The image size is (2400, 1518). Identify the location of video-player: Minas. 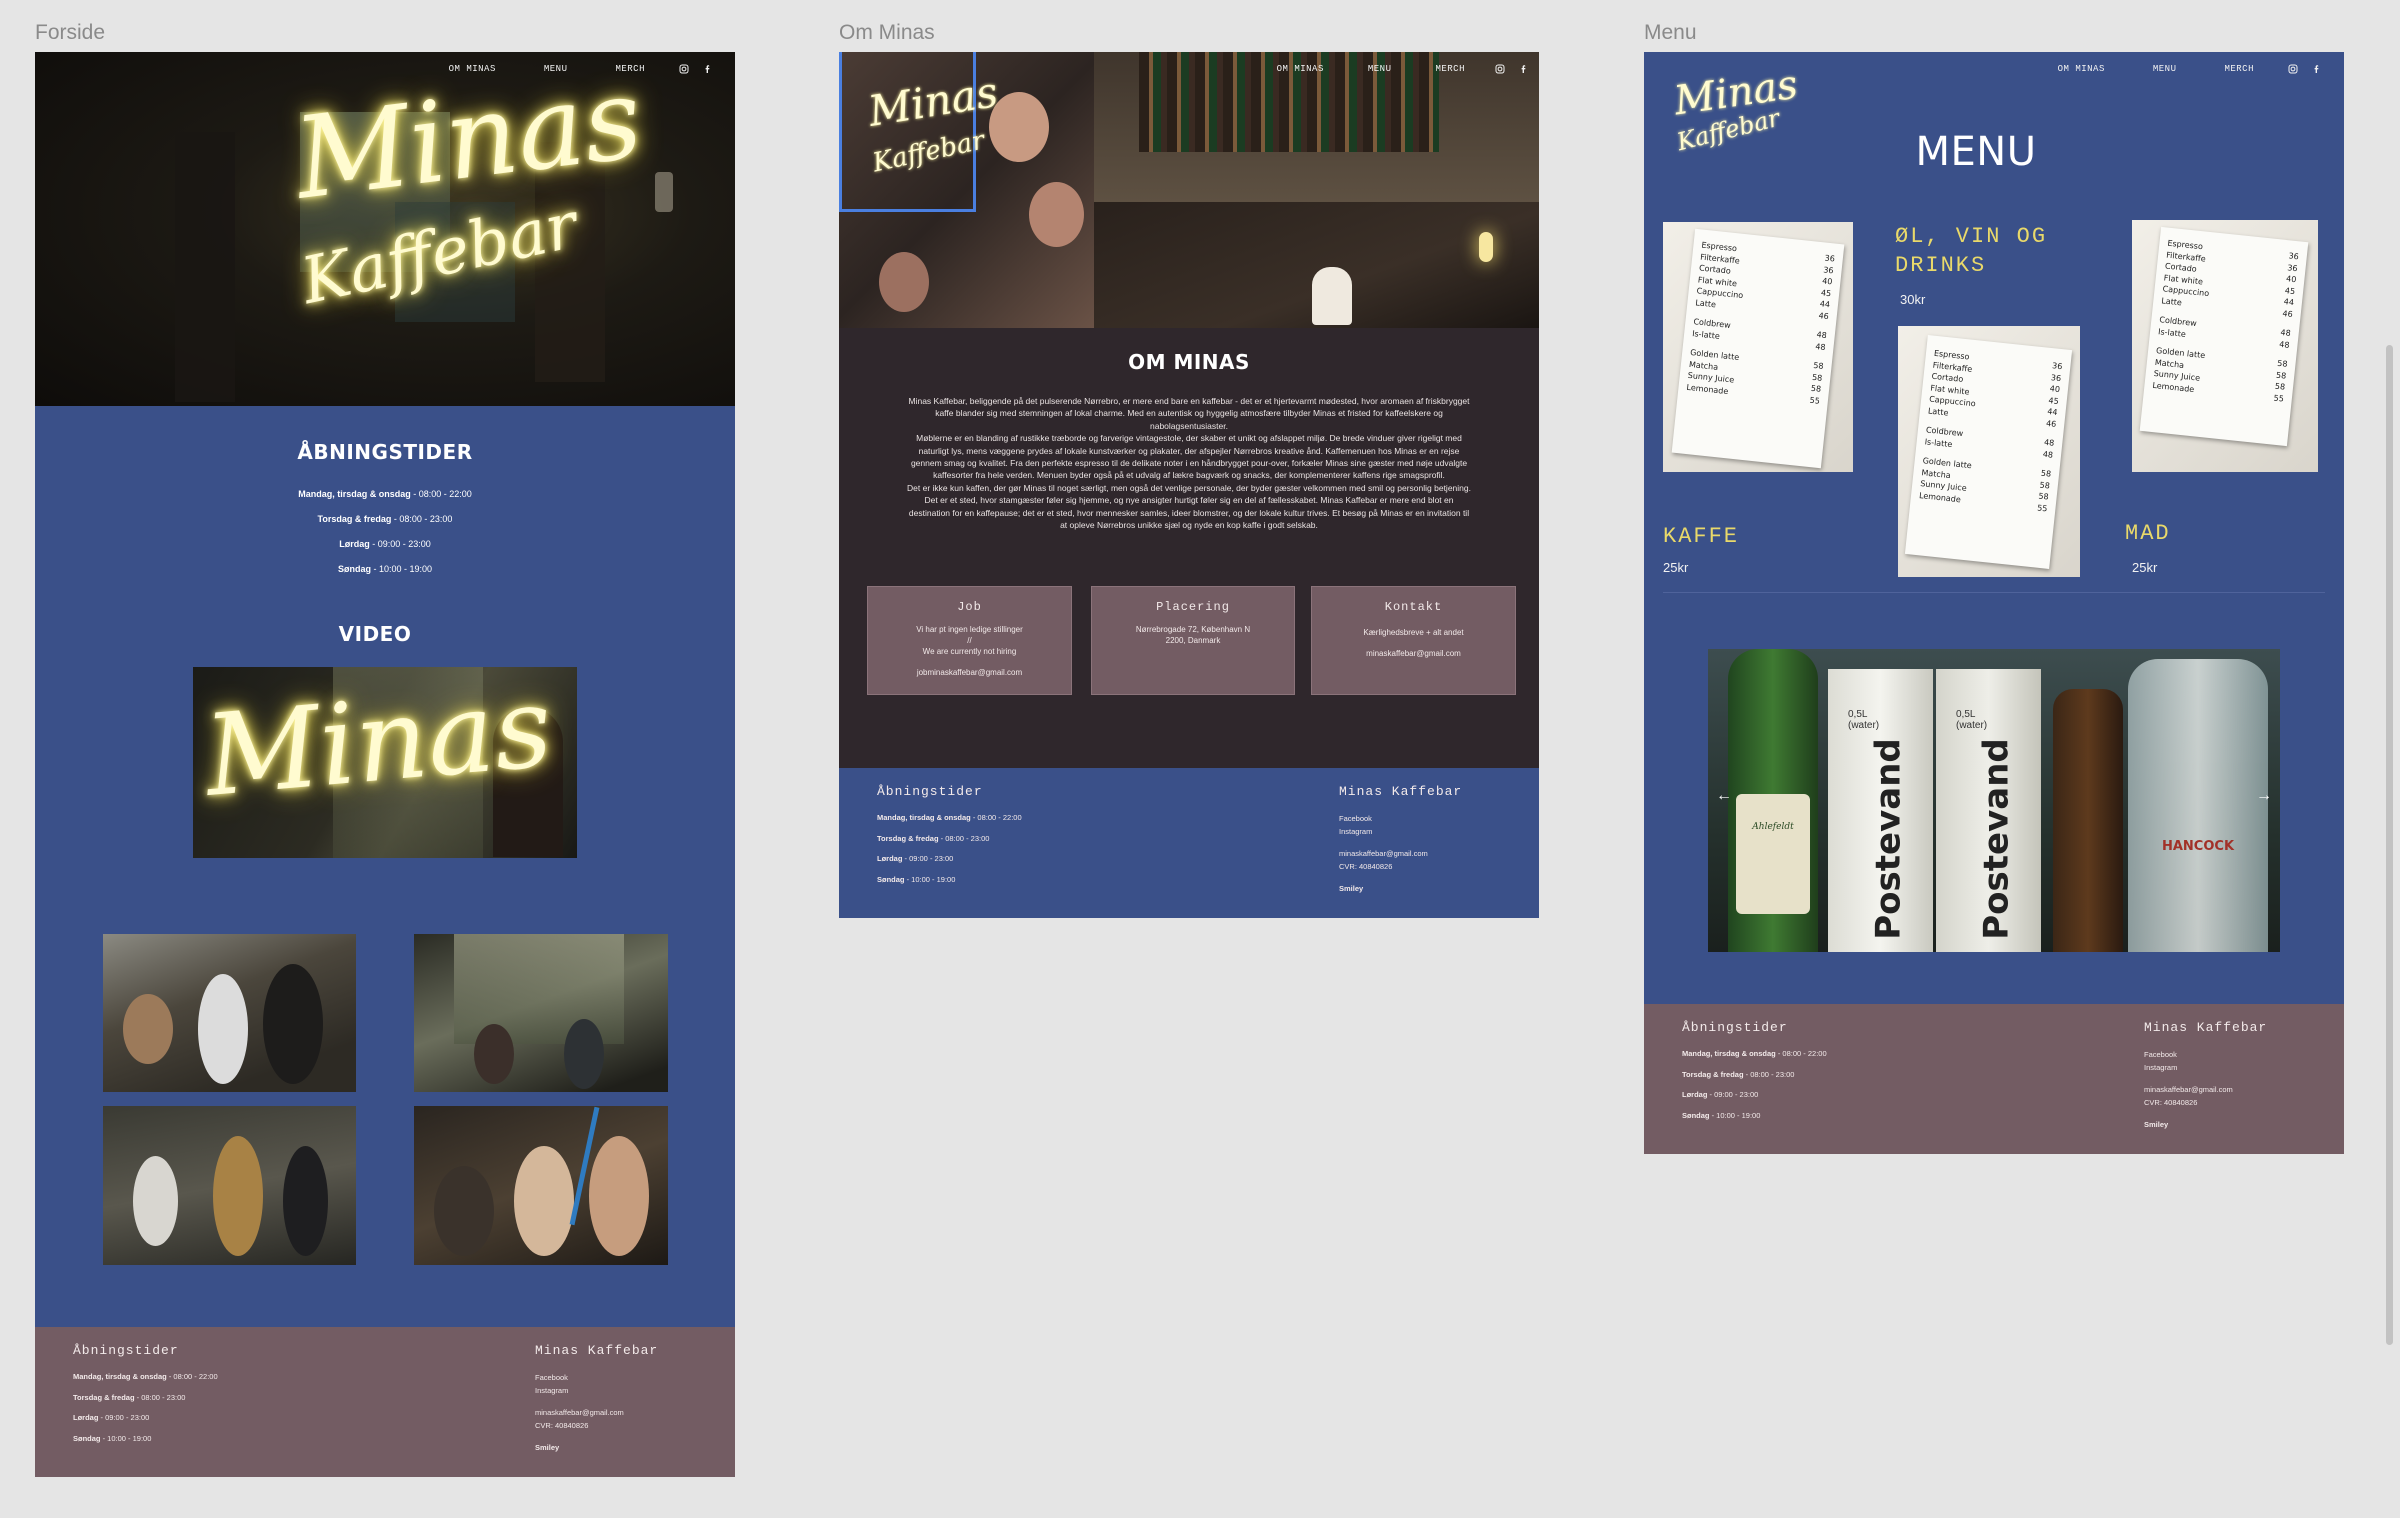
(385, 762).